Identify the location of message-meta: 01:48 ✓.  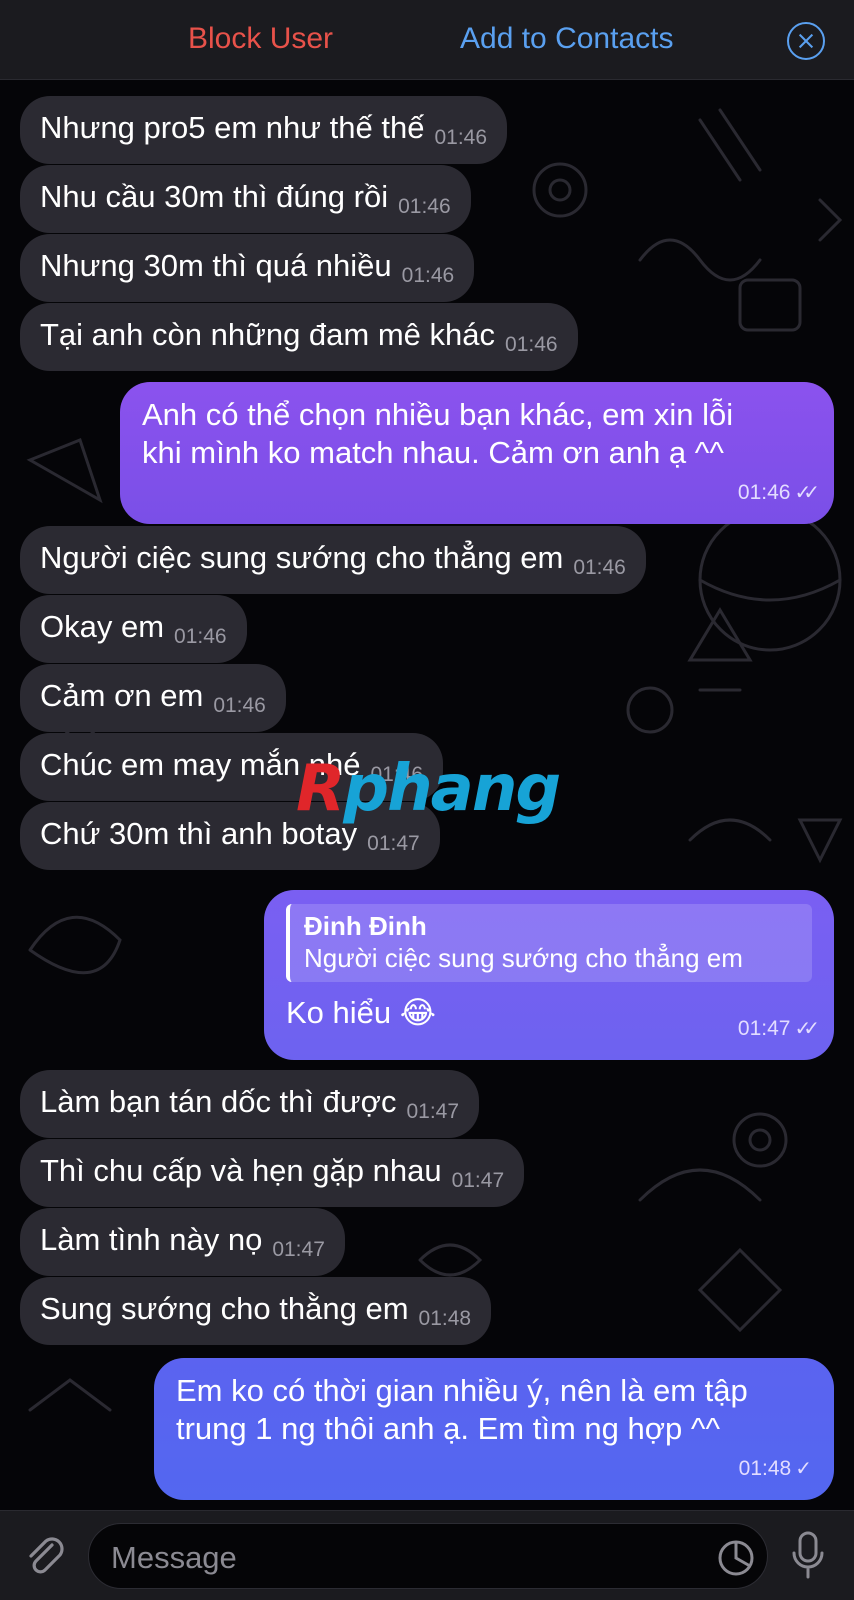
(494, 1469).